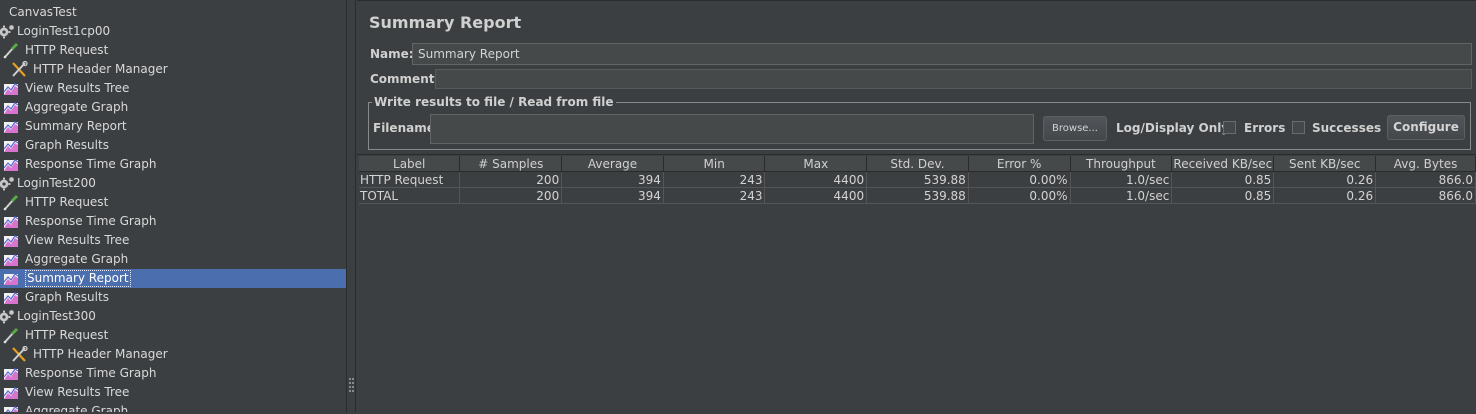 The height and width of the screenshot is (414, 1476). What do you see at coordinates (173, 183) in the screenshot?
I see `tree-item: LoginTest200` at bounding box center [173, 183].